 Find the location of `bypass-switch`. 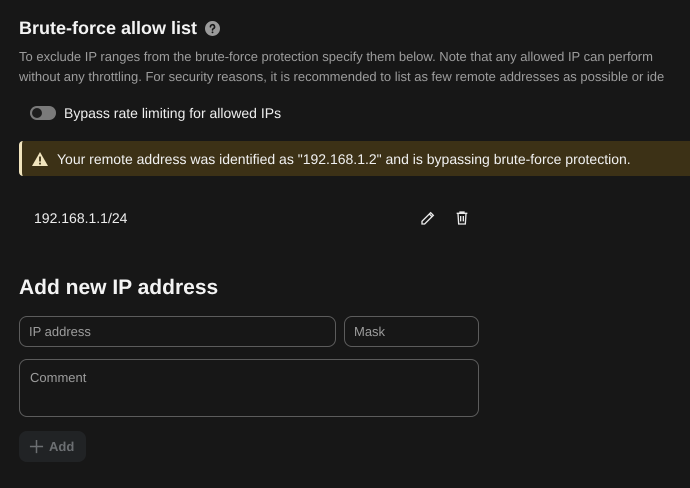

bypass-switch is located at coordinates (43, 113).